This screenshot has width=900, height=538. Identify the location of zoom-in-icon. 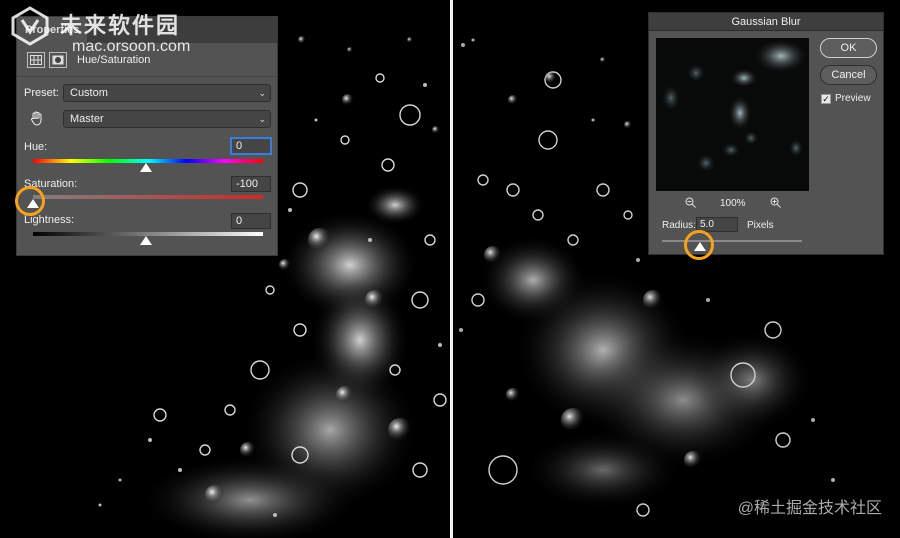
(775, 204).